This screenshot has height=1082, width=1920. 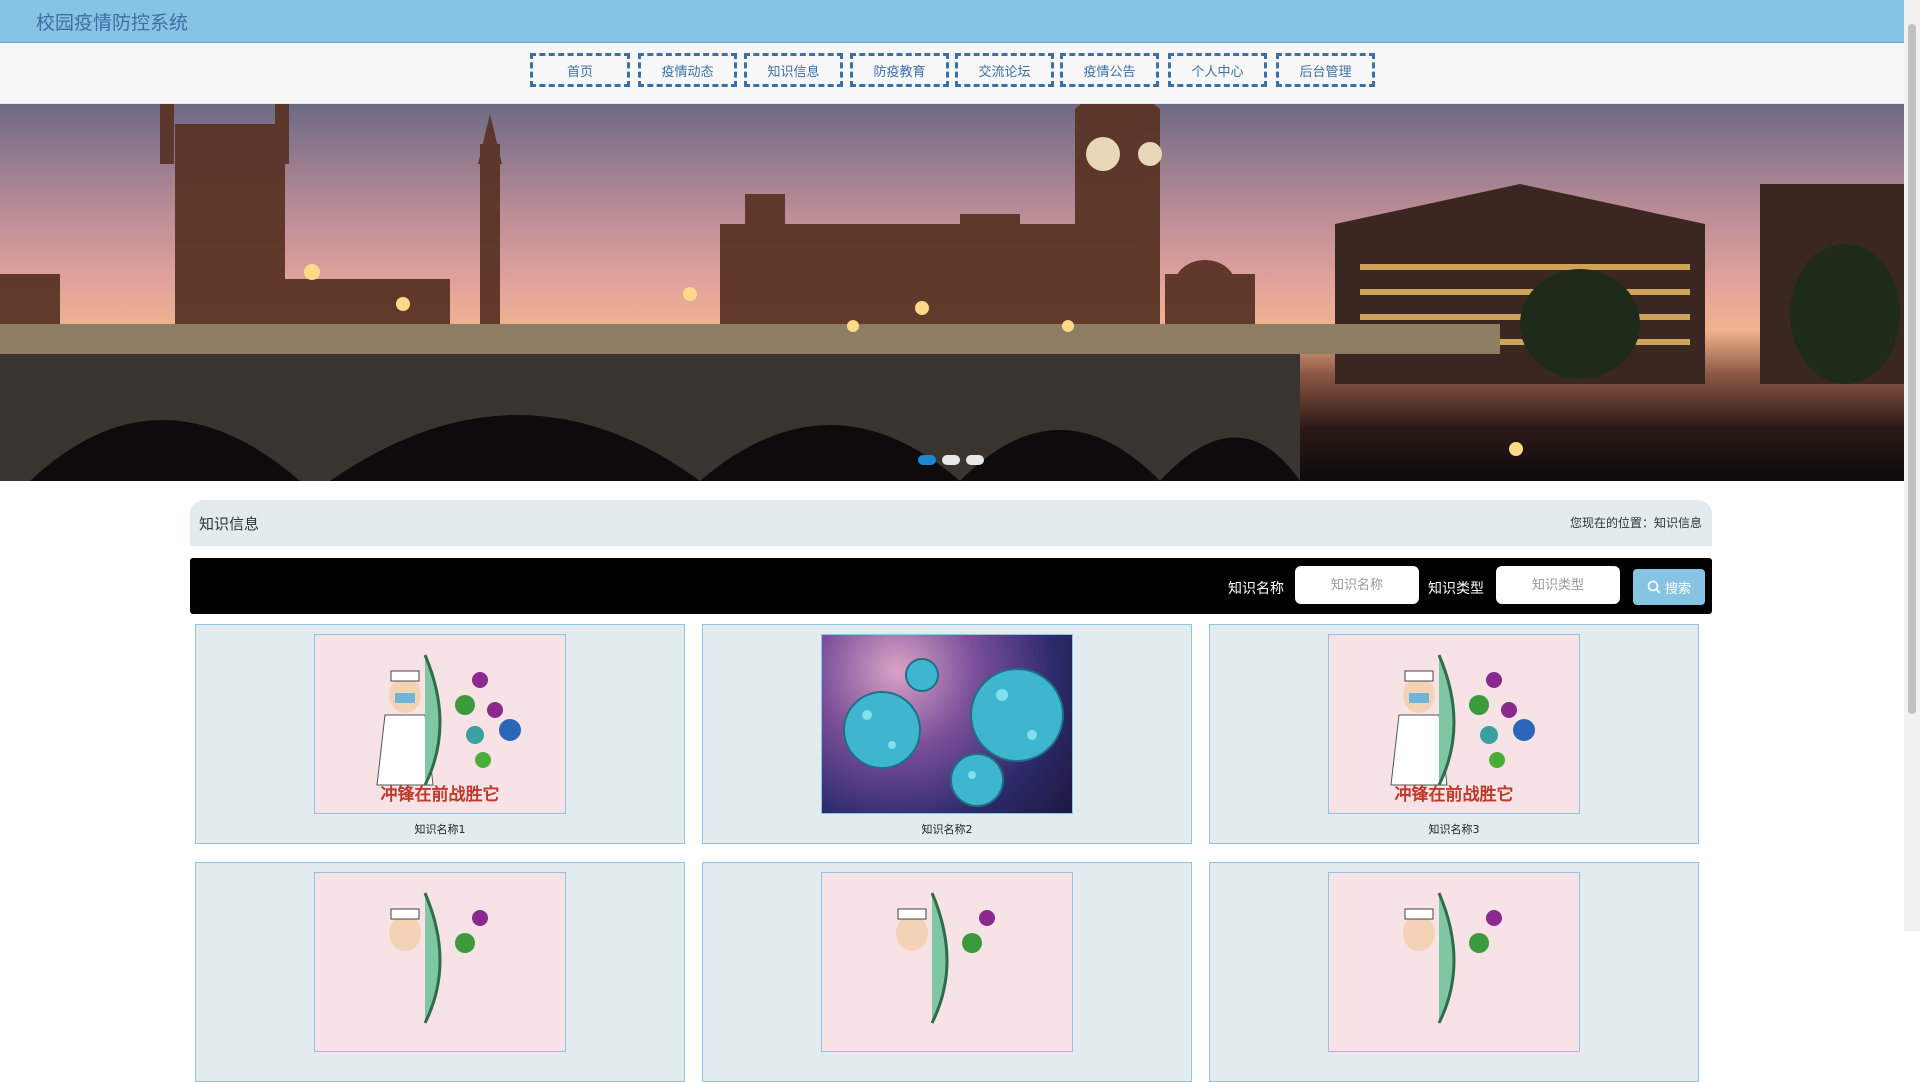 I want to click on knowledge-card: 冲锋在前战胜它 知识名称1, so click(x=440, y=734).